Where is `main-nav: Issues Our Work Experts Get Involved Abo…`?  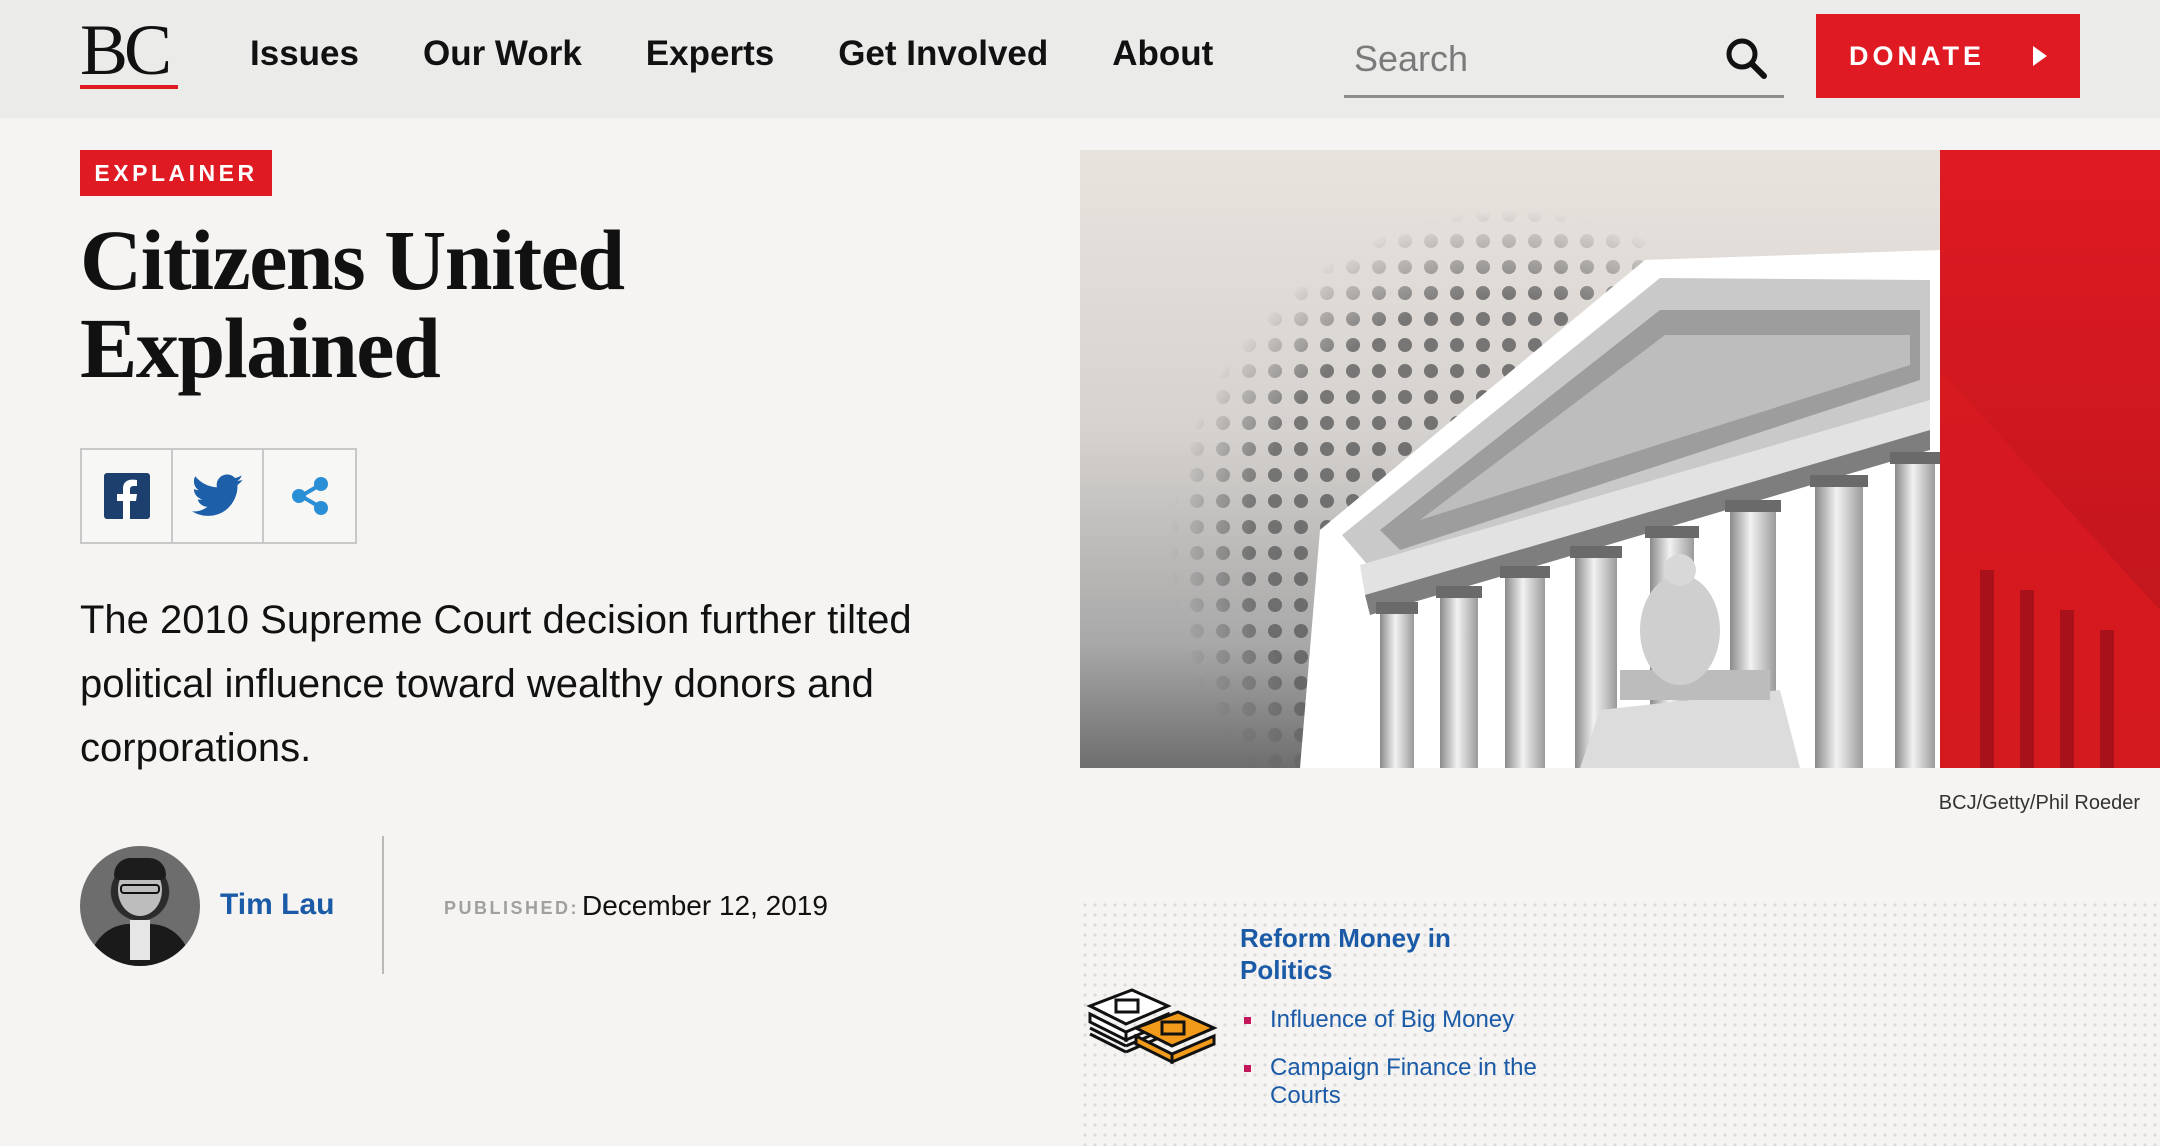 main-nav: Issues Our Work Experts Get Involved Abo… is located at coordinates (763, 54).